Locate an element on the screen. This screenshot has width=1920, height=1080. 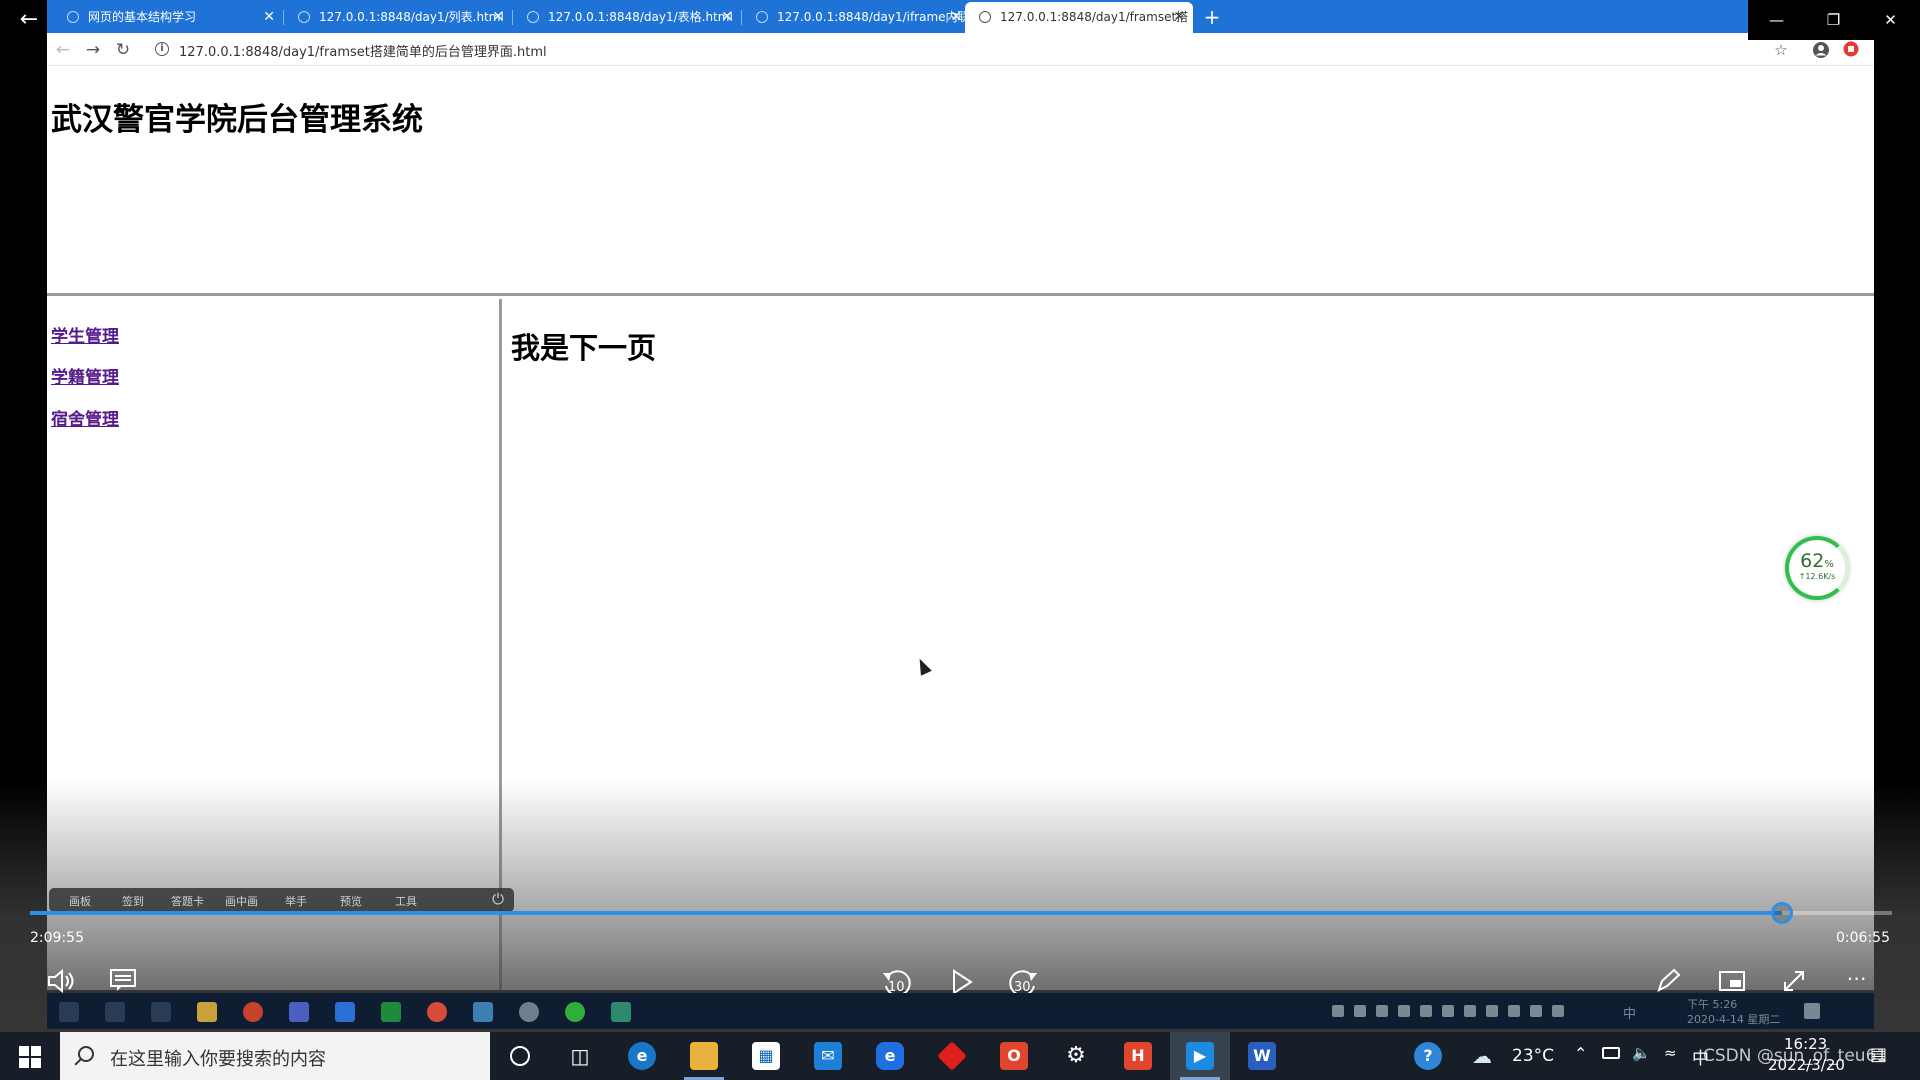
menu-link-status: 学籍管理 is located at coordinates (85, 375).